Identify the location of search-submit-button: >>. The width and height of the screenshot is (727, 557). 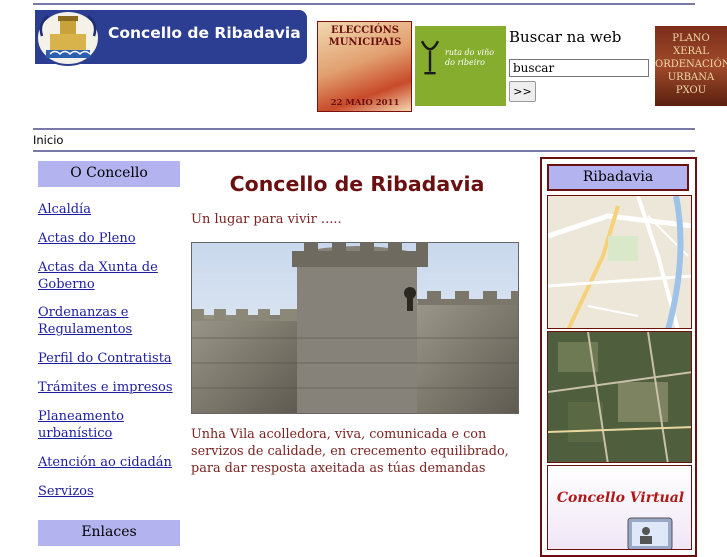
(522, 91).